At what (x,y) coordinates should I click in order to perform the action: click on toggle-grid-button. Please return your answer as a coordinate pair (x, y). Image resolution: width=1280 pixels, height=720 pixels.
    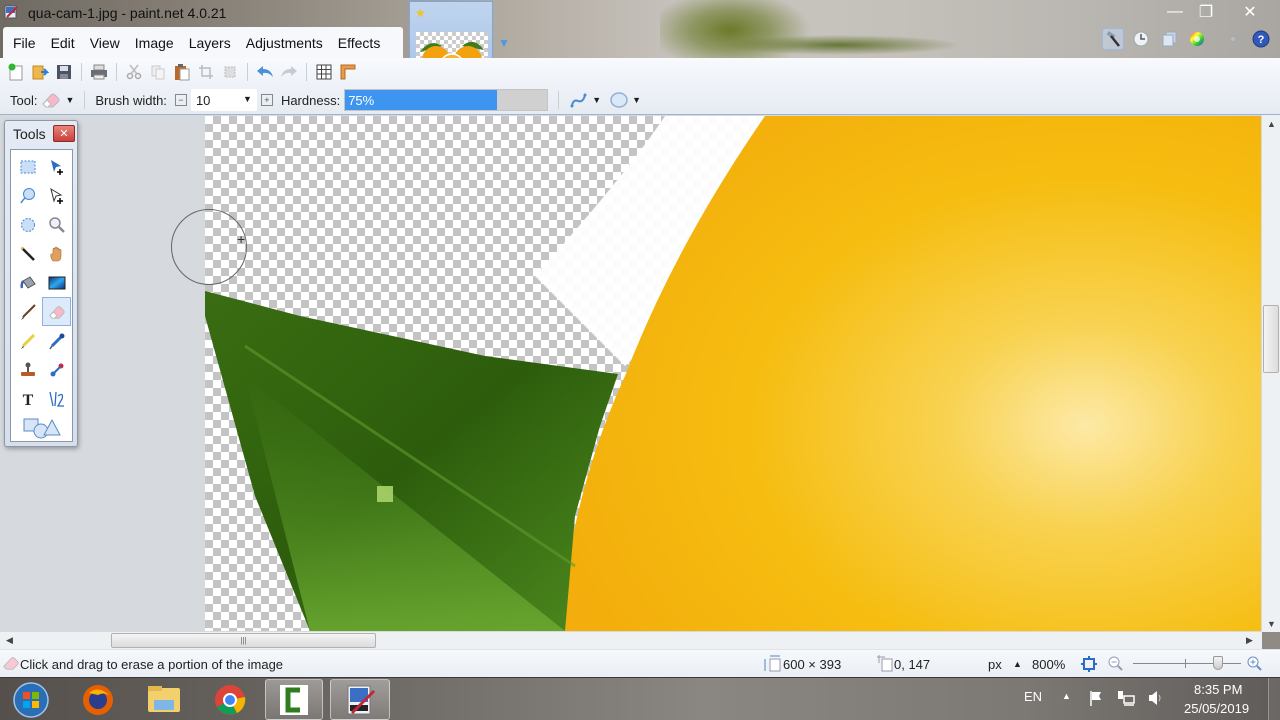
    Looking at the image, I should click on (324, 72).